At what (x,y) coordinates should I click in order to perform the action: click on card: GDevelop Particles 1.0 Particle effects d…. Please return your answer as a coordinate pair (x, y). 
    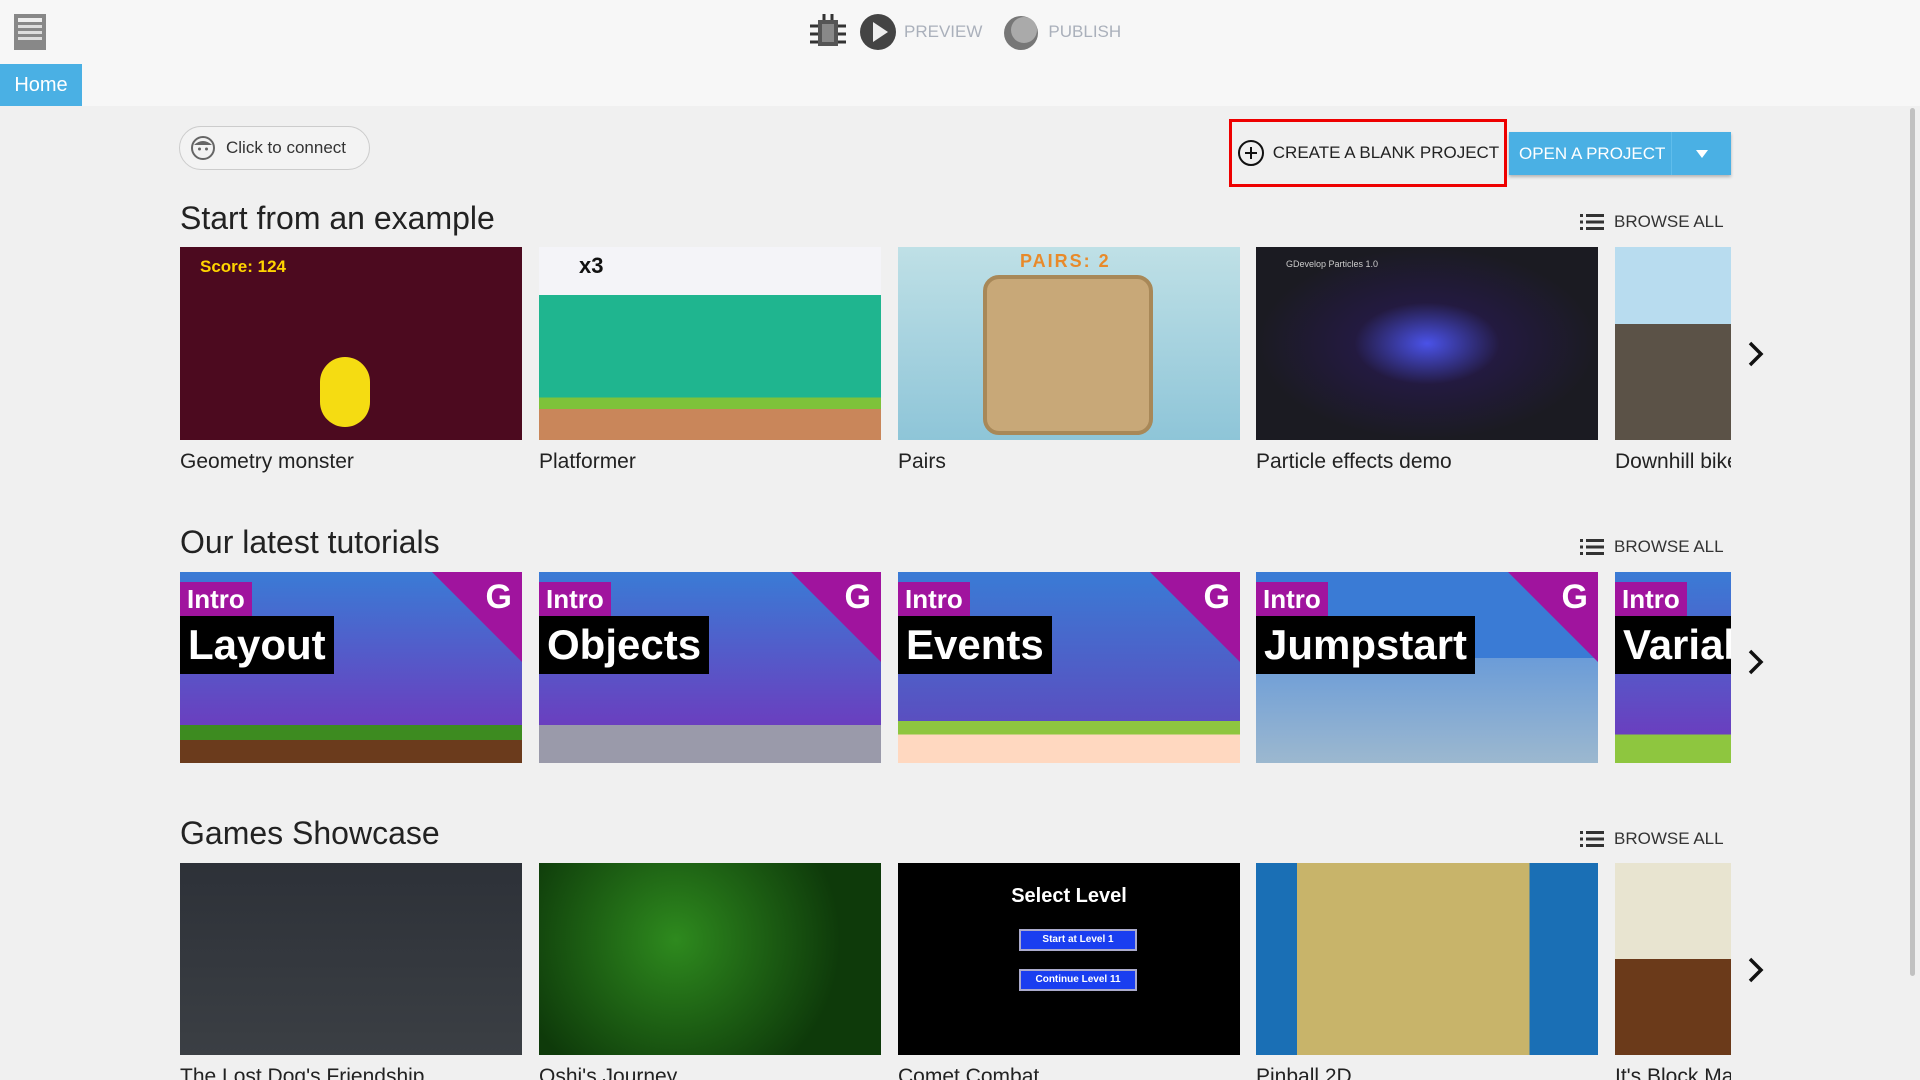
    Looking at the image, I should click on (1427, 360).